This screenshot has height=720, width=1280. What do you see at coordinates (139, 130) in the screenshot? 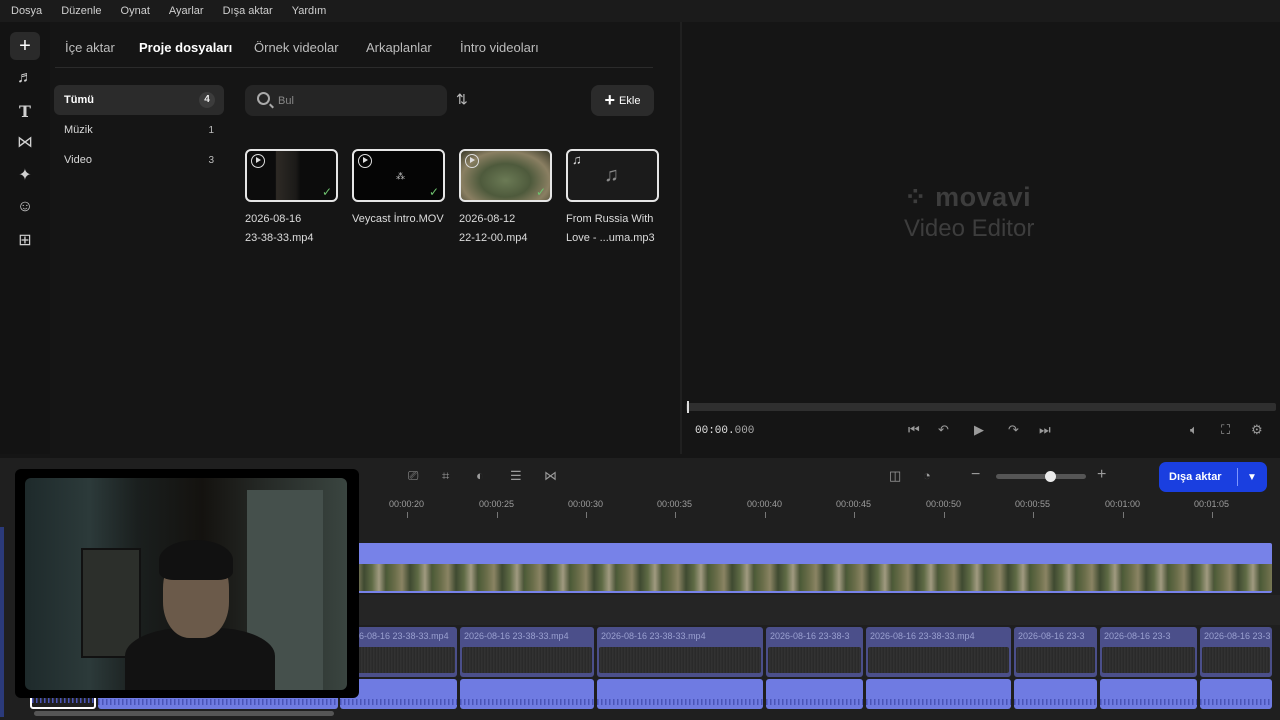
I see `category-music: Müzik 1` at bounding box center [139, 130].